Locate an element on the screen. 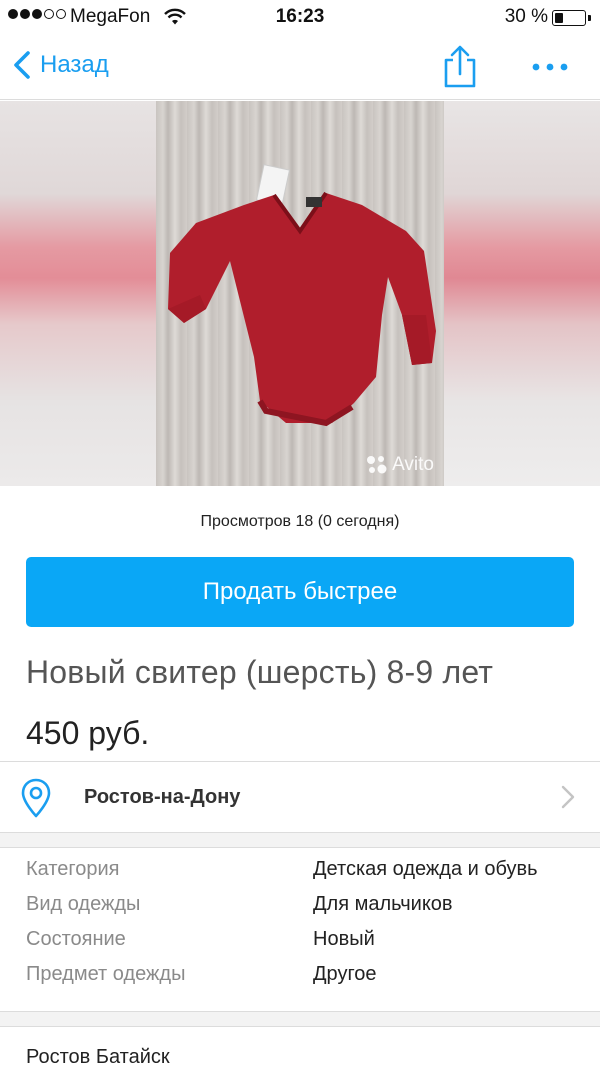 The width and height of the screenshot is (600, 1066). detail-row: Категория Детская одежда и обувь is located at coordinates (306, 875).